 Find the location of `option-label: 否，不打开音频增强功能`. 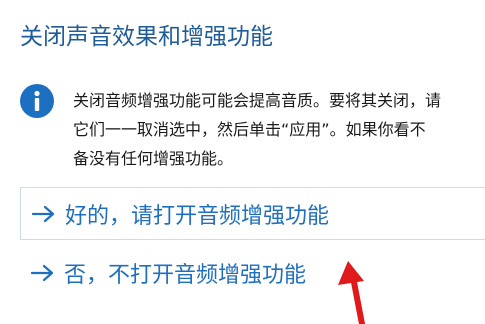

option-label: 否，不打开音频增强功能 is located at coordinates (185, 275).